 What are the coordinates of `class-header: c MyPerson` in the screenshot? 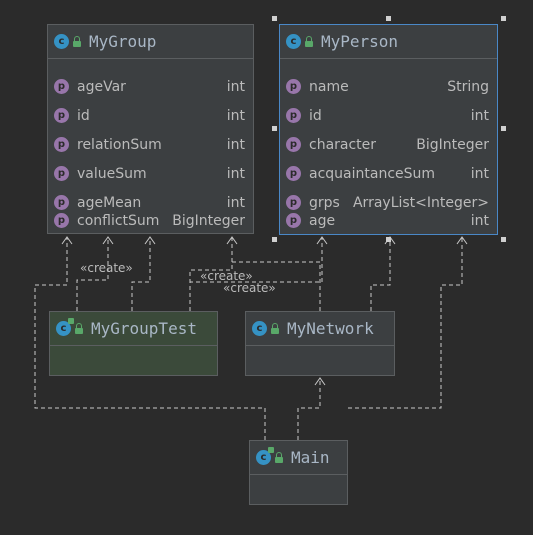 It's located at (388, 42).